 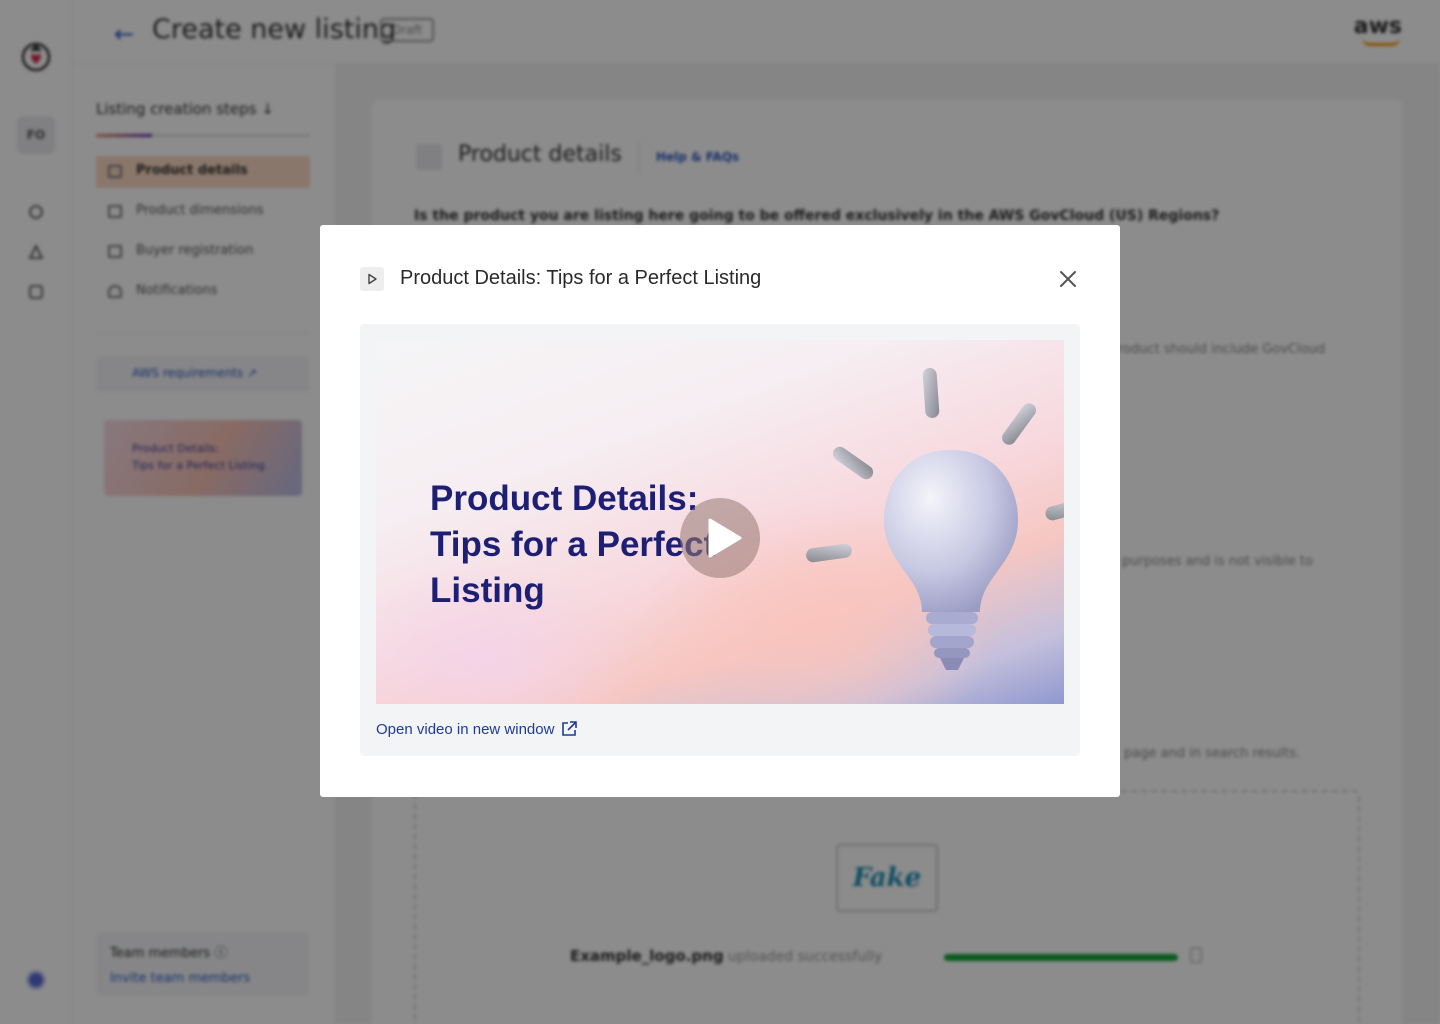 I want to click on open-link-label: Open video in new window, so click(x=465, y=729).